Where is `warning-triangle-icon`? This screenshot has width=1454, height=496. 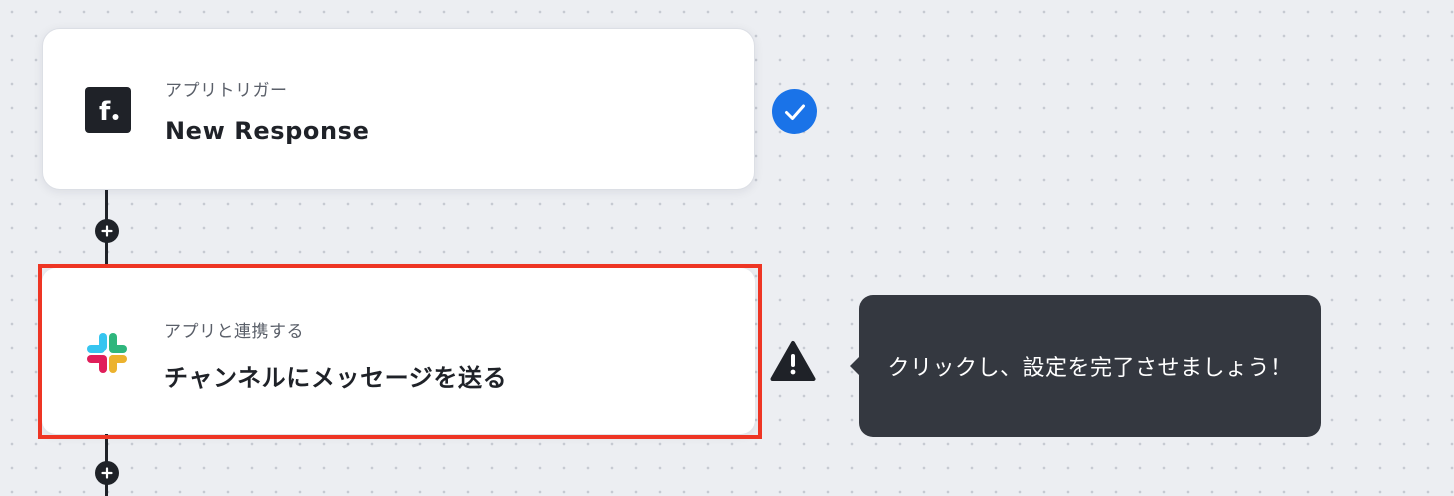 warning-triangle-icon is located at coordinates (793, 361).